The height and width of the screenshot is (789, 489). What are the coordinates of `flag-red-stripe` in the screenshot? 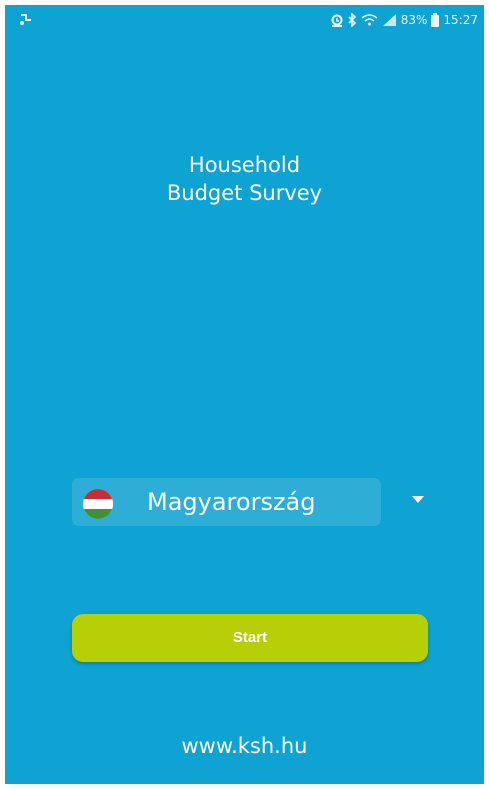 It's located at (98, 494).